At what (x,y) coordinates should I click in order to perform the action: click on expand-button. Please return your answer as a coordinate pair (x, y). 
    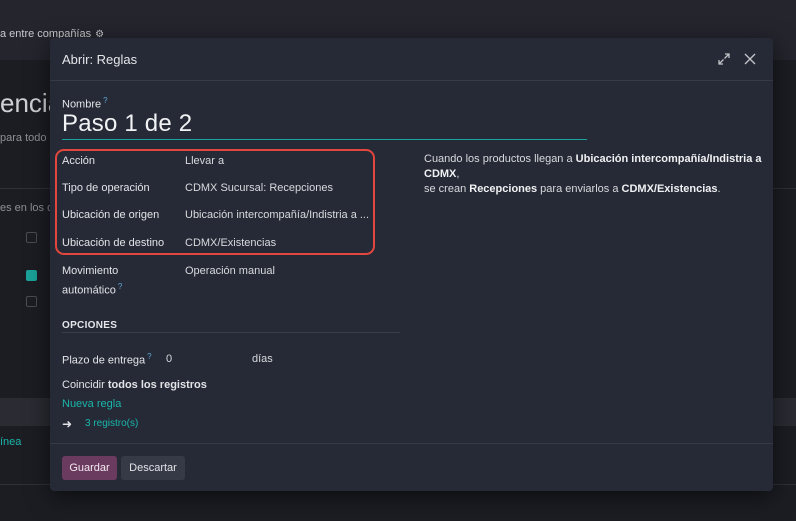
    Looking at the image, I should click on (724, 59).